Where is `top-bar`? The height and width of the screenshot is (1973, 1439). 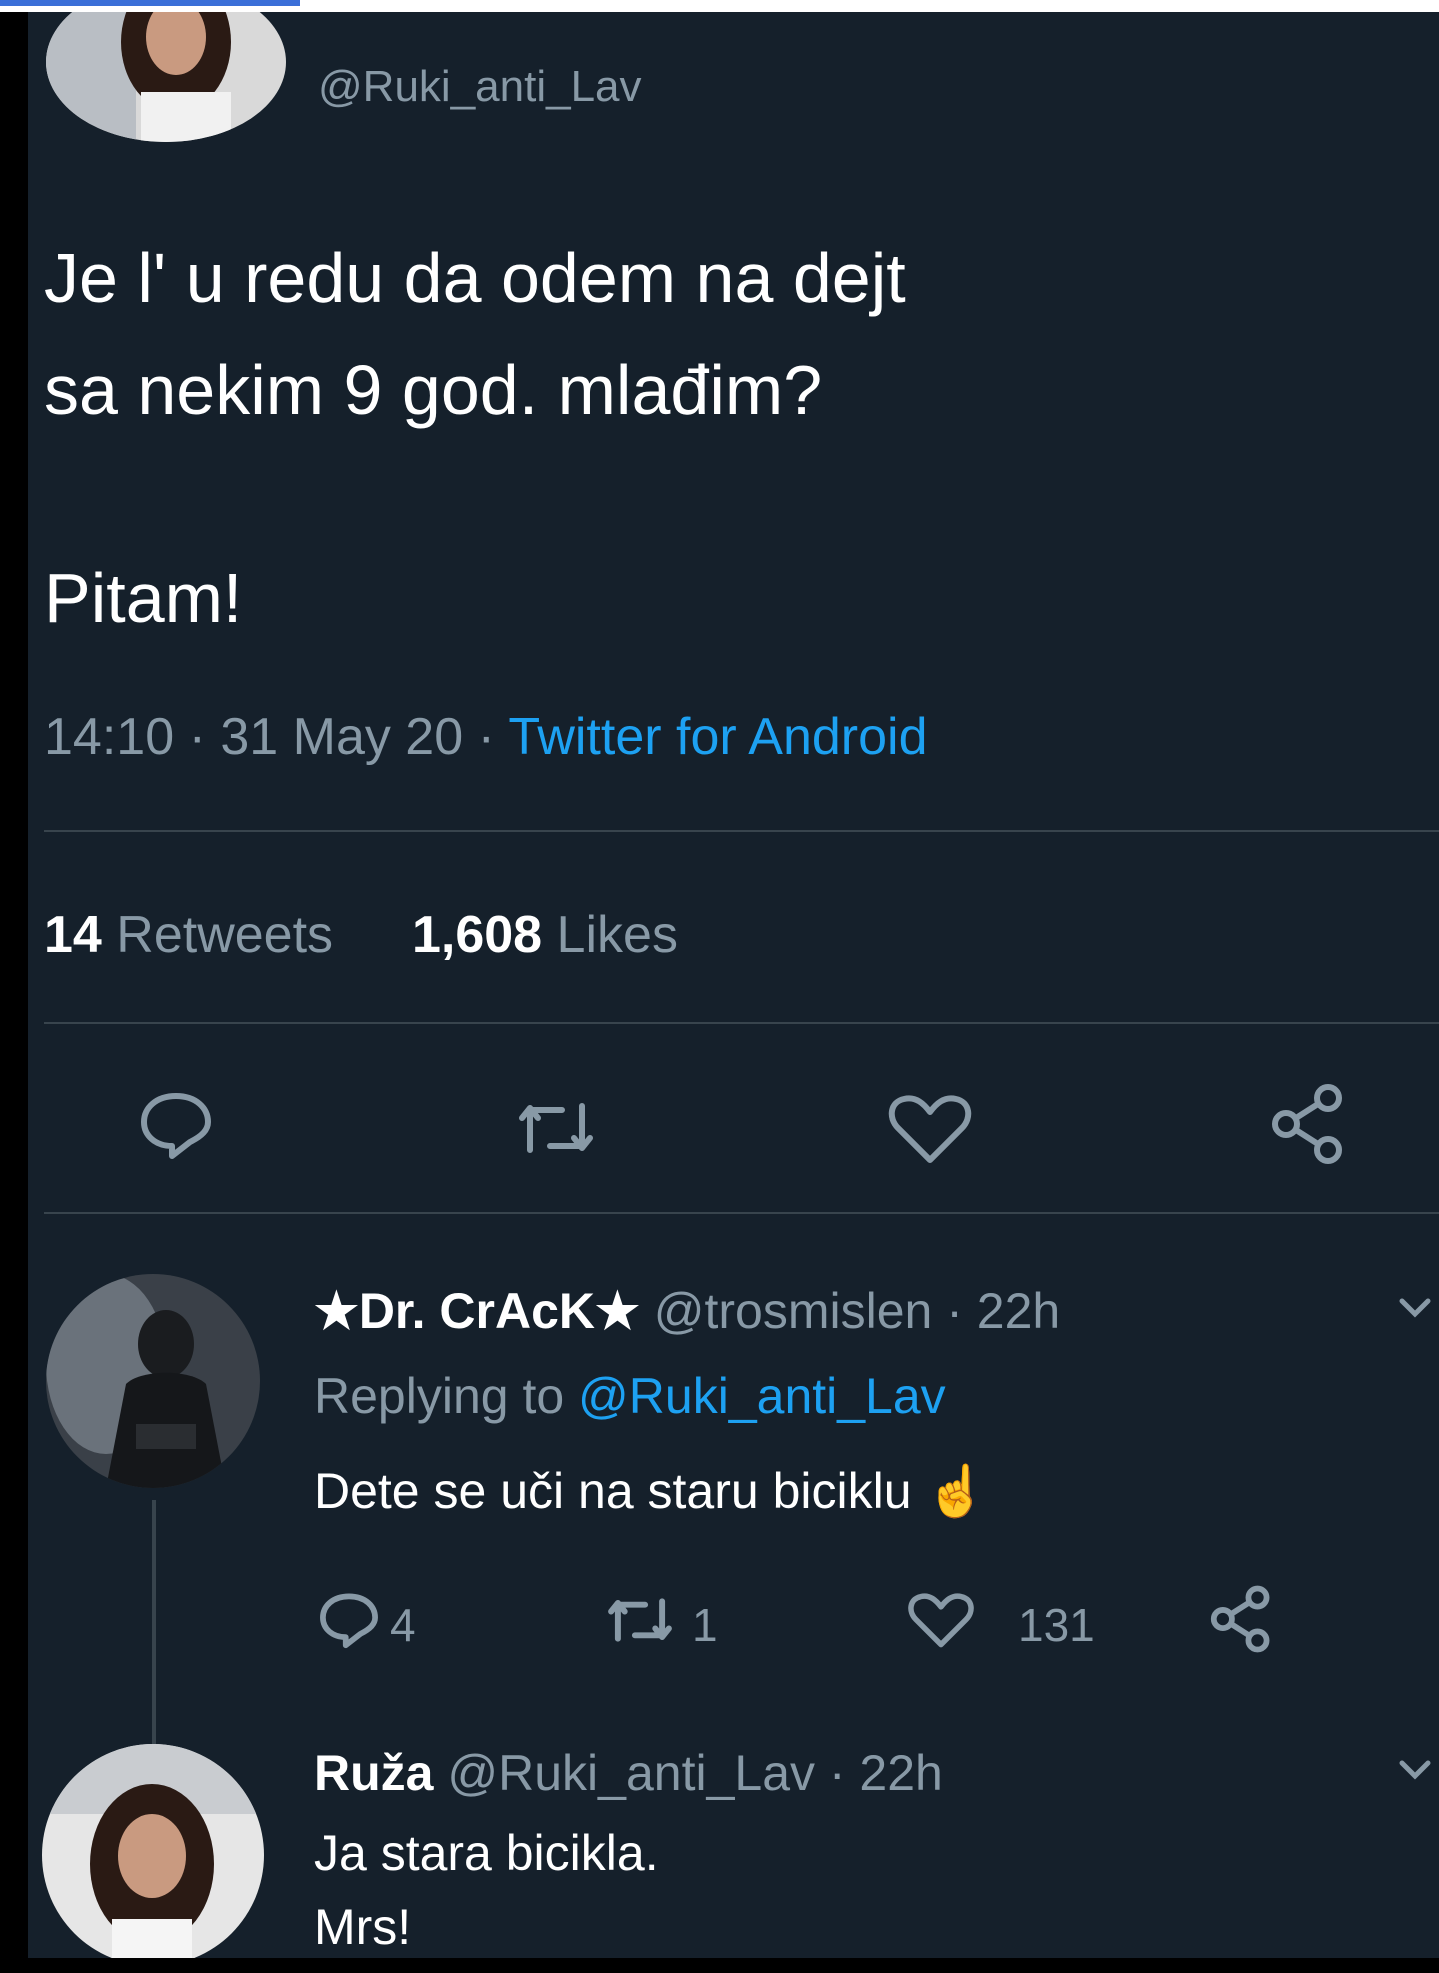
top-bar is located at coordinates (719, 6).